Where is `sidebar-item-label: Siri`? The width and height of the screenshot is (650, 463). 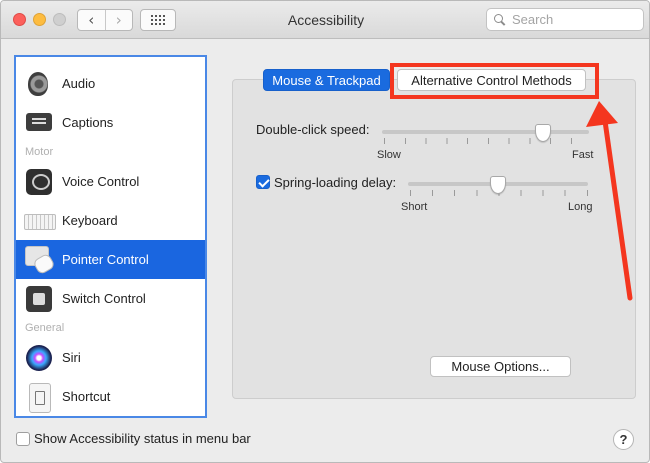 sidebar-item-label: Siri is located at coordinates (71, 357).